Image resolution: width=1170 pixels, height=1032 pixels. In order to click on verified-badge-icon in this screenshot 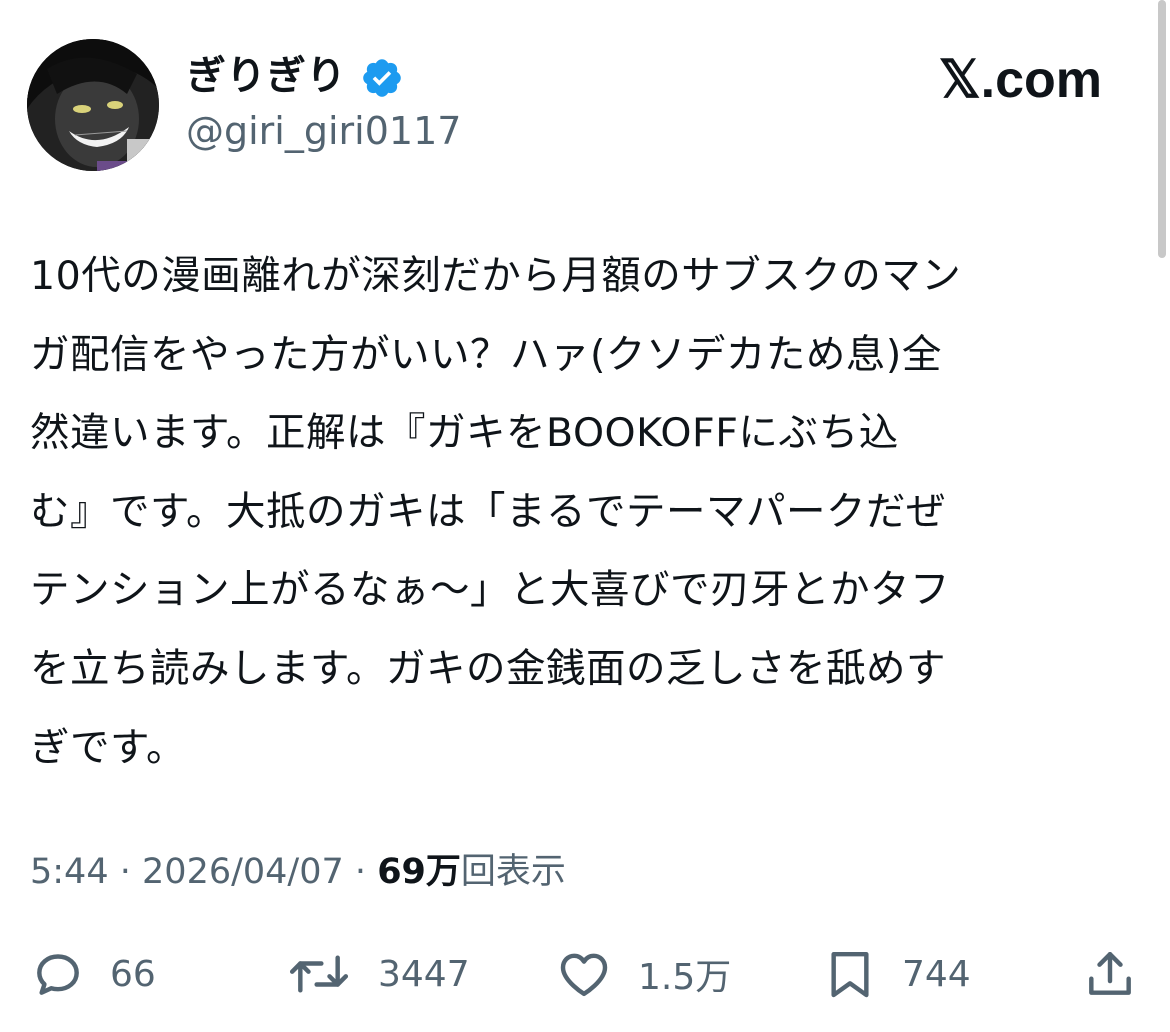, I will do `click(382, 78)`.